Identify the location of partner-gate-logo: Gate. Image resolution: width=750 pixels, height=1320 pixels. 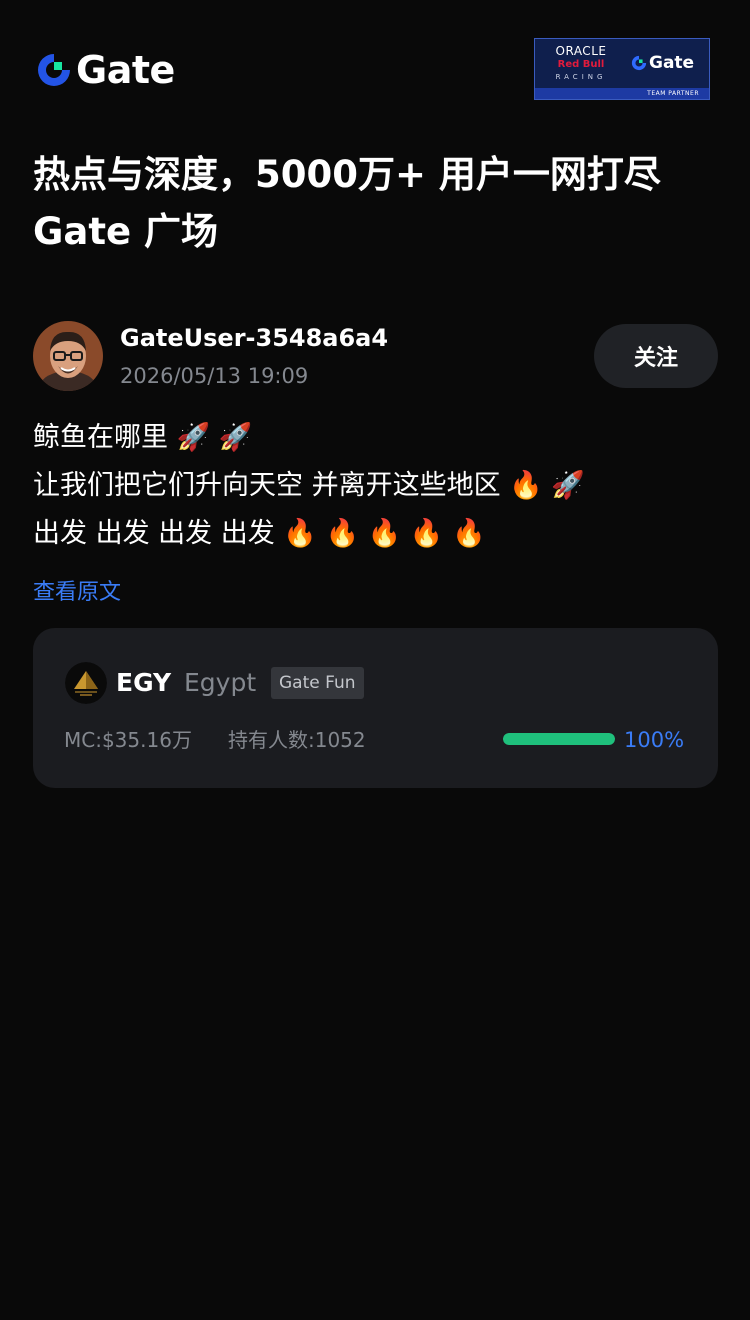
(662, 63).